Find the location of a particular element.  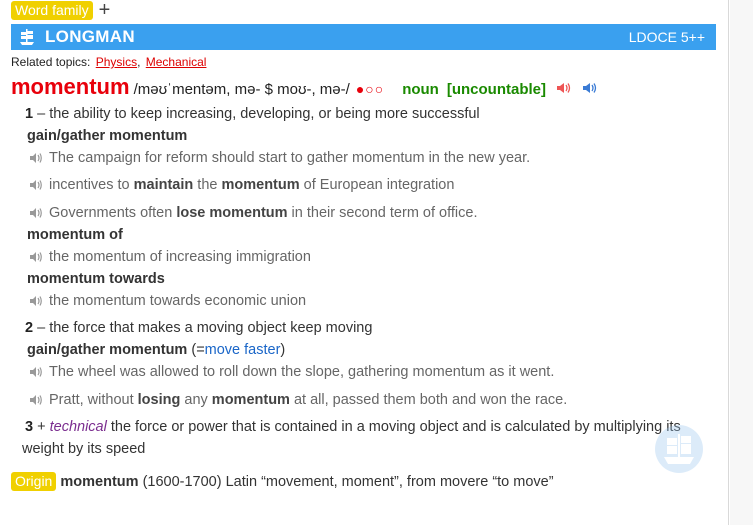

brand-title: LONGMAN is located at coordinates (90, 36).